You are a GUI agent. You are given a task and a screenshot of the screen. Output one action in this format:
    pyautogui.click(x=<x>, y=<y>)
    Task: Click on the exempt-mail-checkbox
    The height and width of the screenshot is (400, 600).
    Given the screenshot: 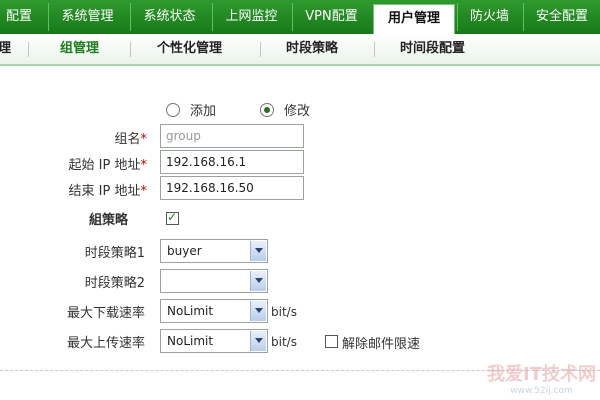 What is the action you would take?
    pyautogui.click(x=331, y=341)
    